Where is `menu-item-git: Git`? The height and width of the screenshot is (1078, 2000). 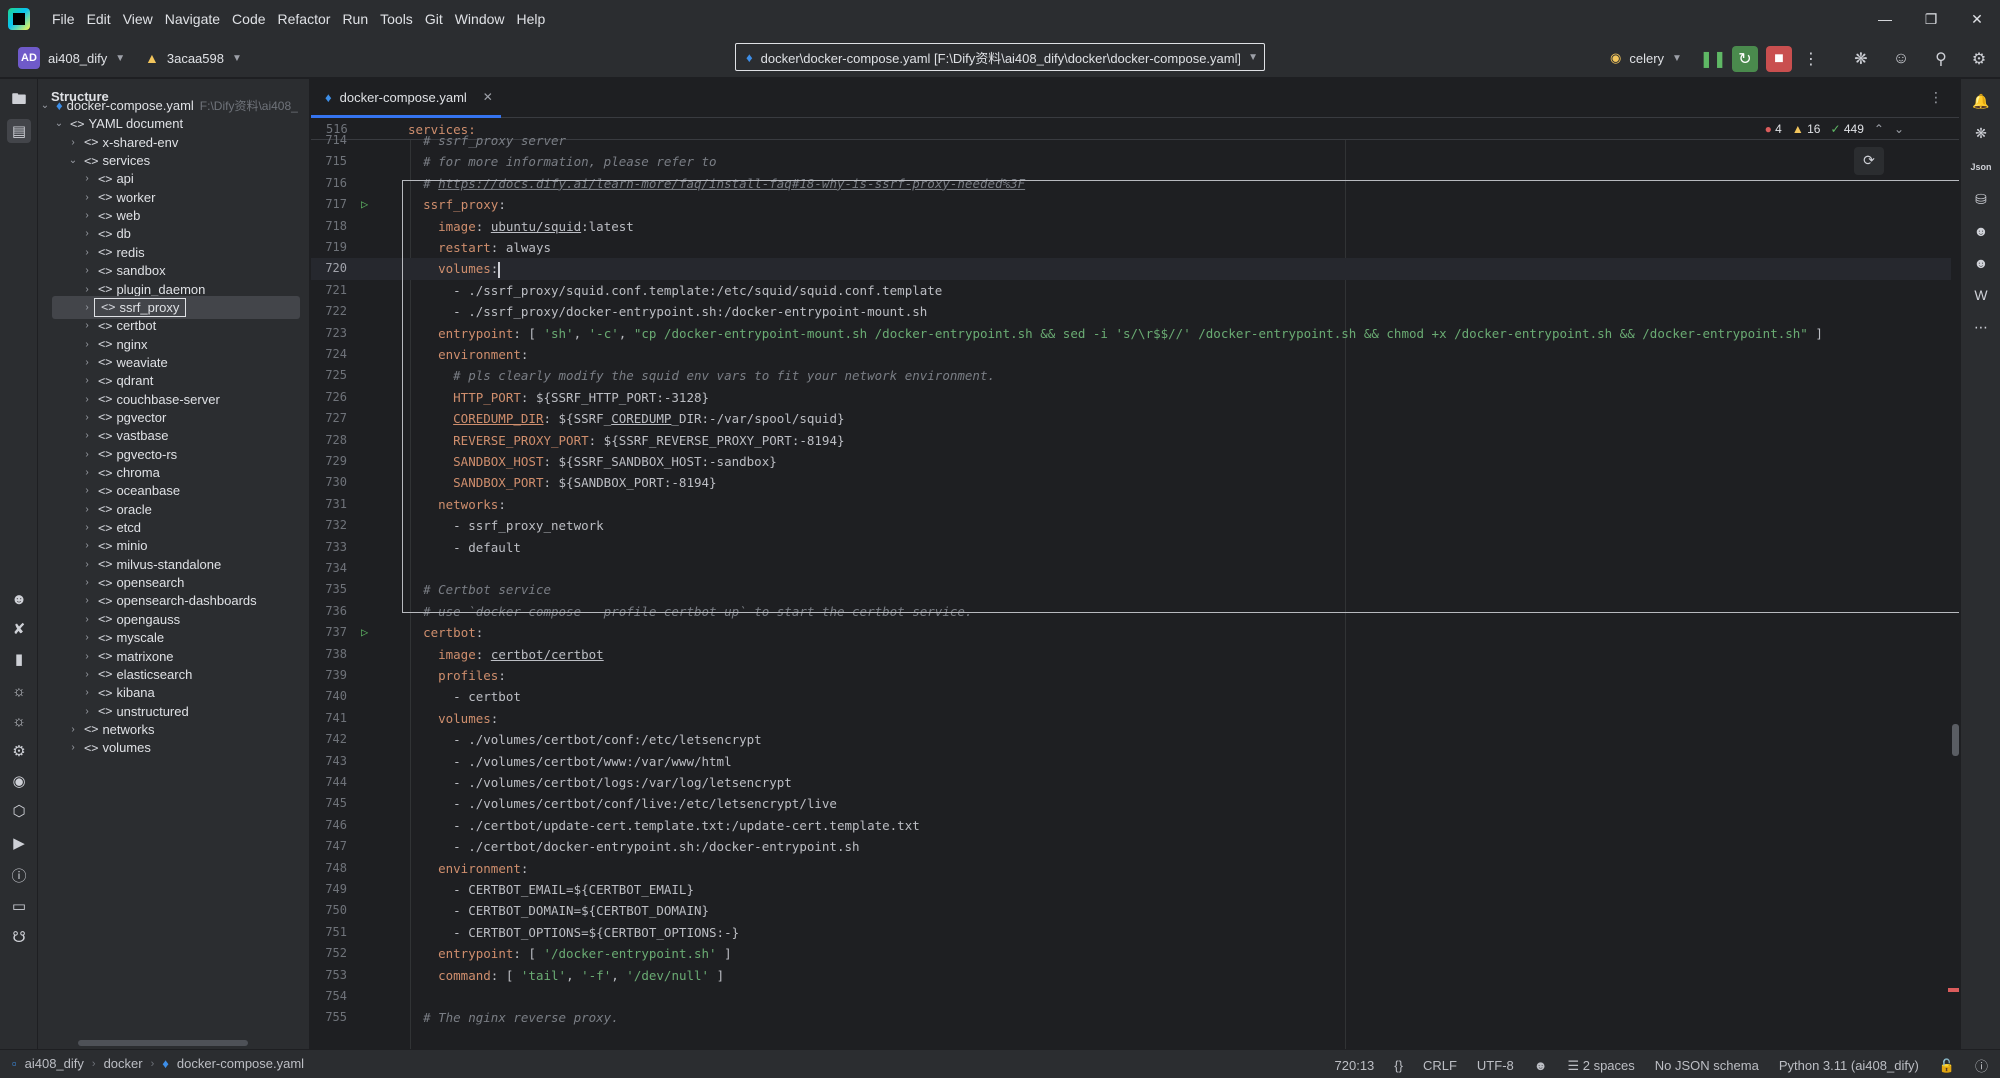 menu-item-git: Git is located at coordinates (434, 19).